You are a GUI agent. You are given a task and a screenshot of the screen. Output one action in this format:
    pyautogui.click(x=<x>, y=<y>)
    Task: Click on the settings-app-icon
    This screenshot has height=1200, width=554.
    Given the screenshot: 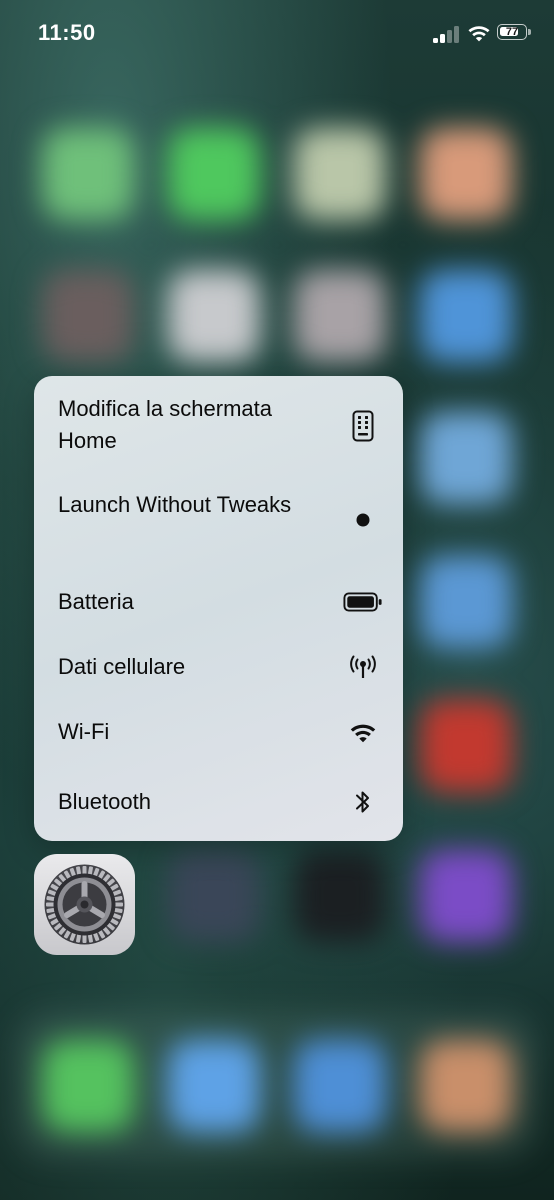 What is the action you would take?
    pyautogui.click(x=84, y=904)
    